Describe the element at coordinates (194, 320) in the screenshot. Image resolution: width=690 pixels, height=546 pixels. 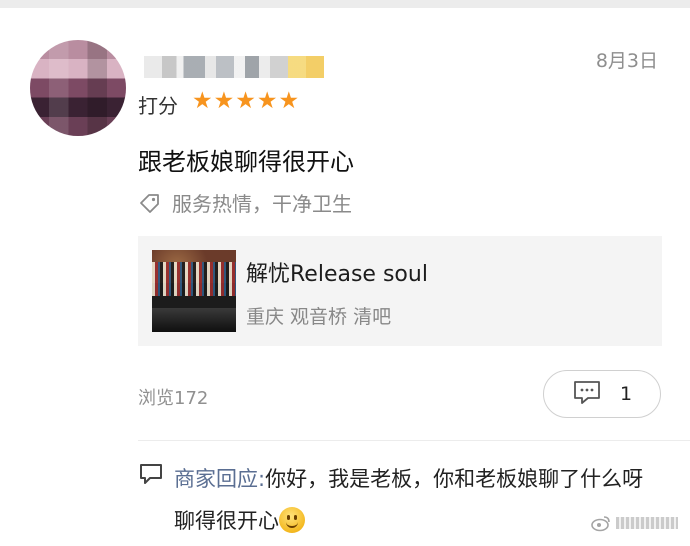
I see `bar-counter-image` at that location.